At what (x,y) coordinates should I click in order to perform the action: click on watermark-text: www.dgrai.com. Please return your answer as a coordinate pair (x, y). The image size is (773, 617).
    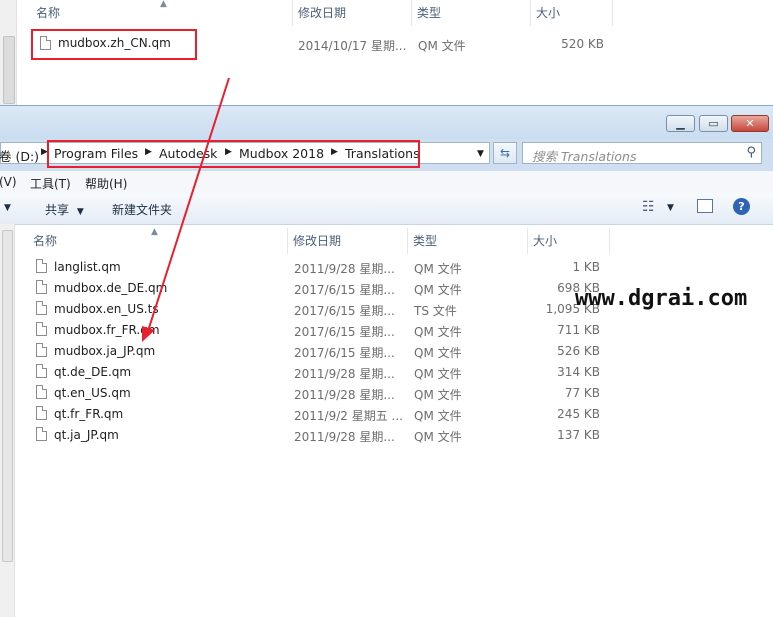
    Looking at the image, I should click on (661, 298).